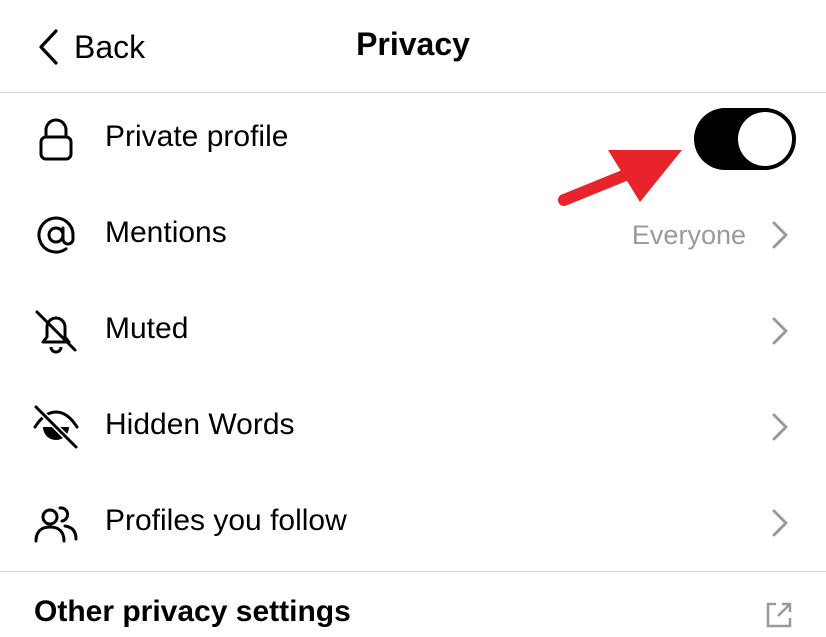 This screenshot has width=826, height=637. I want to click on section-divider, so click(413, 571).